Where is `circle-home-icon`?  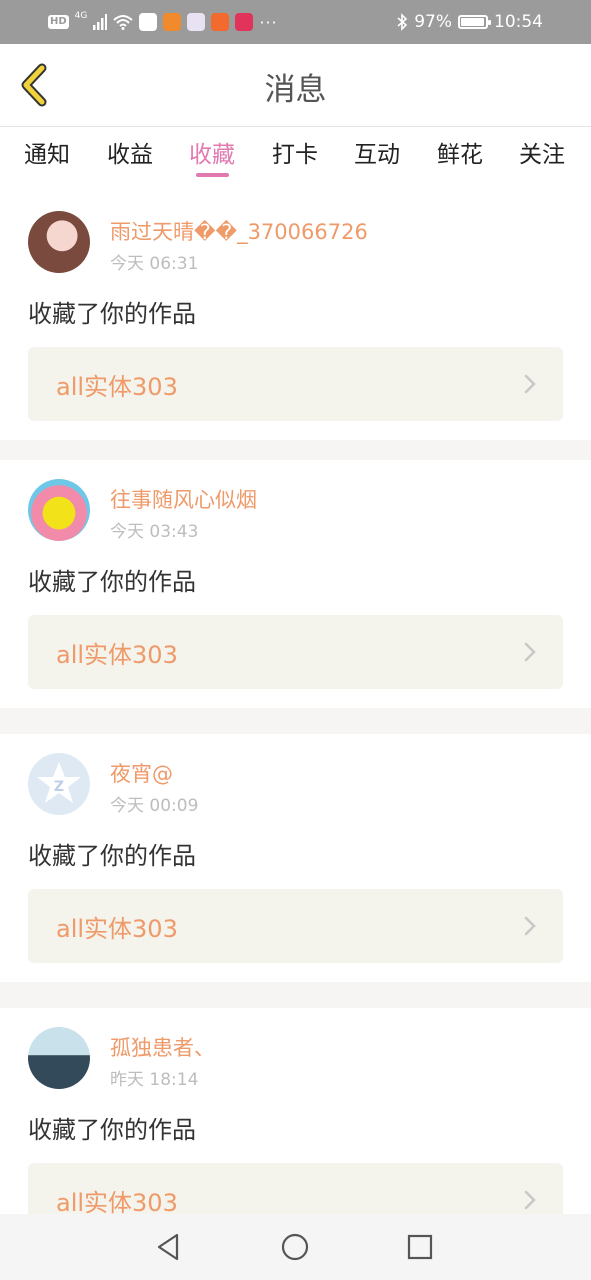
circle-home-icon is located at coordinates (295, 1247).